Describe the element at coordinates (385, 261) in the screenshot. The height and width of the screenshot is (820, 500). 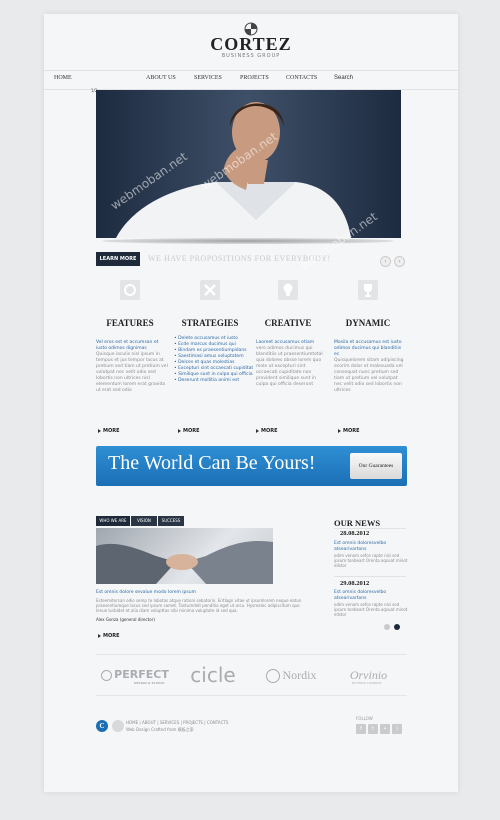
I see `prev-slide-button: ‹` at that location.